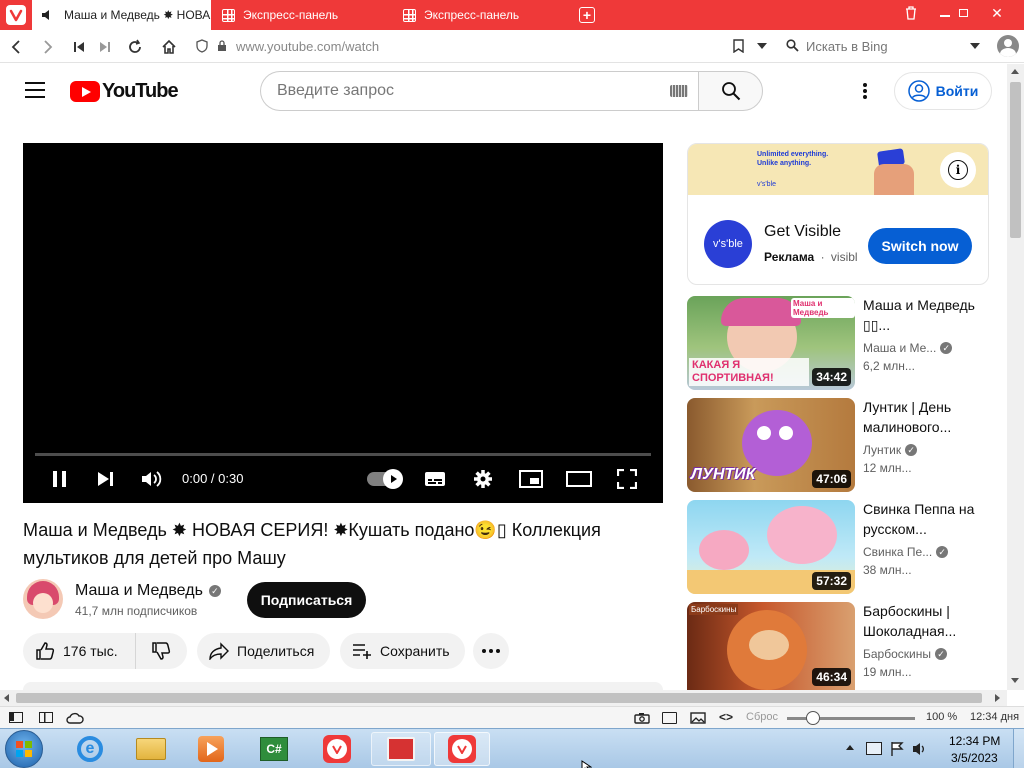 The image size is (1024, 768). Describe the element at coordinates (911, 13) in the screenshot. I see `trash-icon` at that location.